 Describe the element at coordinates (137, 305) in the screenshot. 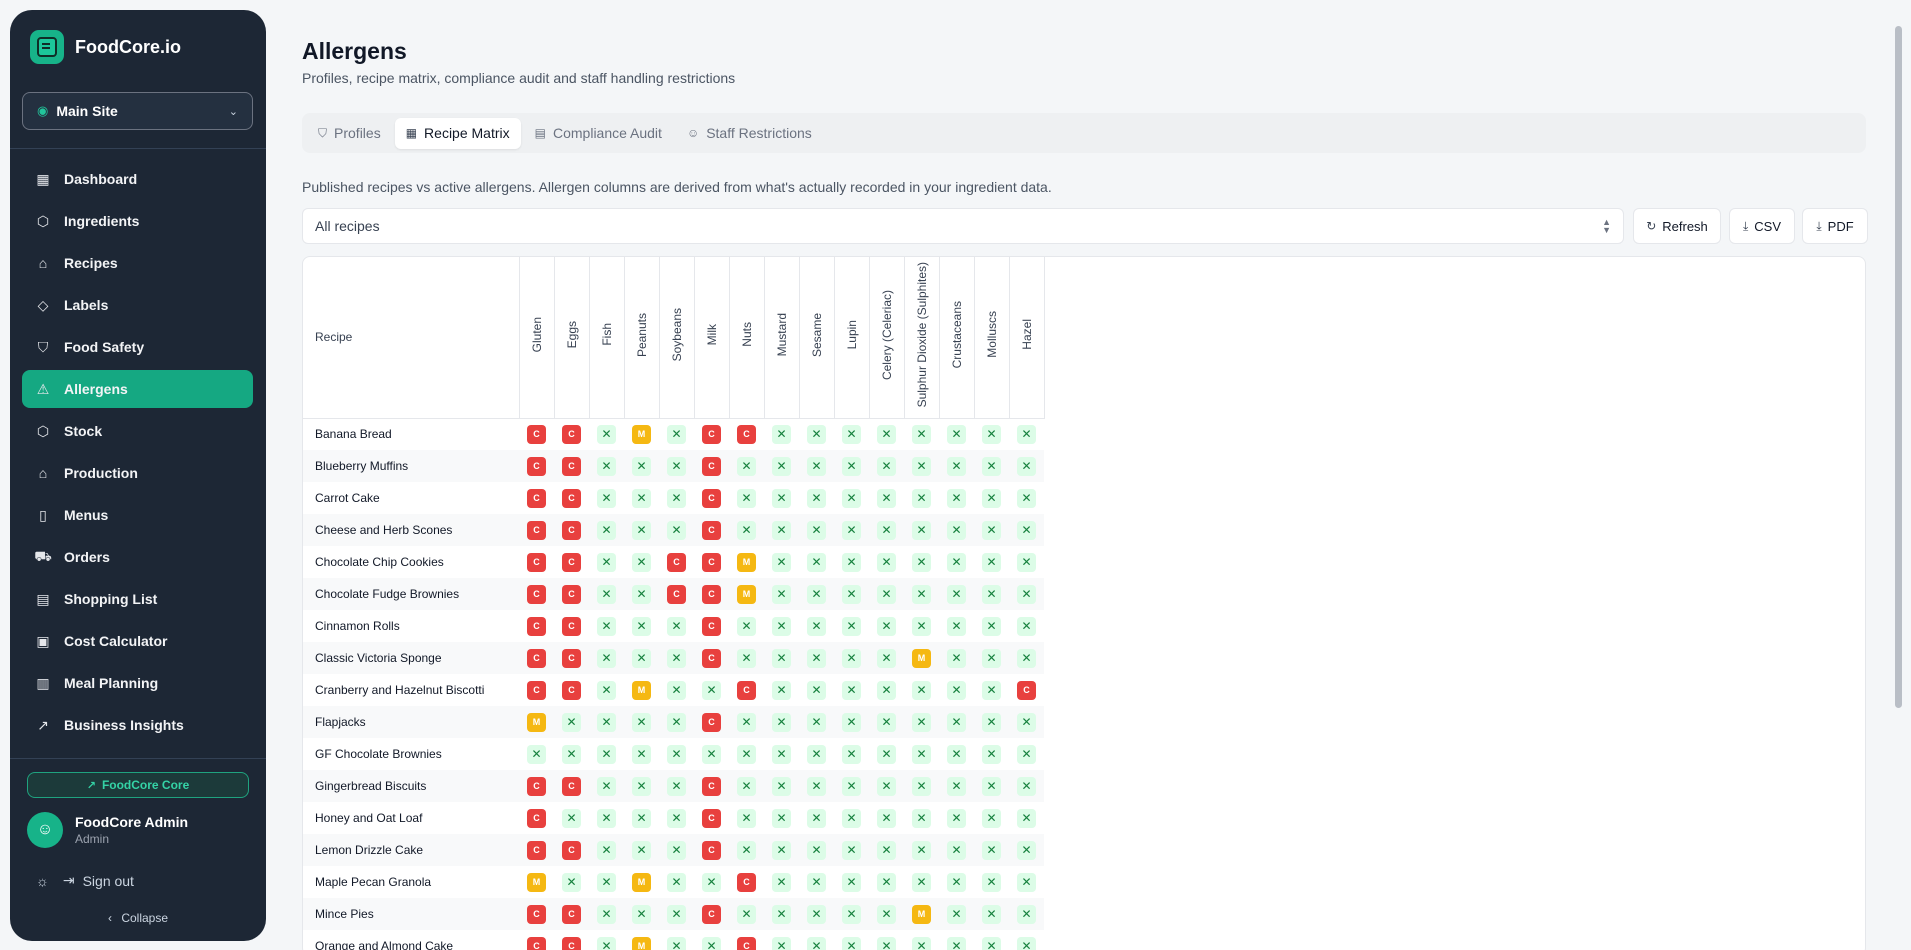

I see `sidebar-item-labels: ◇ Labels` at that location.